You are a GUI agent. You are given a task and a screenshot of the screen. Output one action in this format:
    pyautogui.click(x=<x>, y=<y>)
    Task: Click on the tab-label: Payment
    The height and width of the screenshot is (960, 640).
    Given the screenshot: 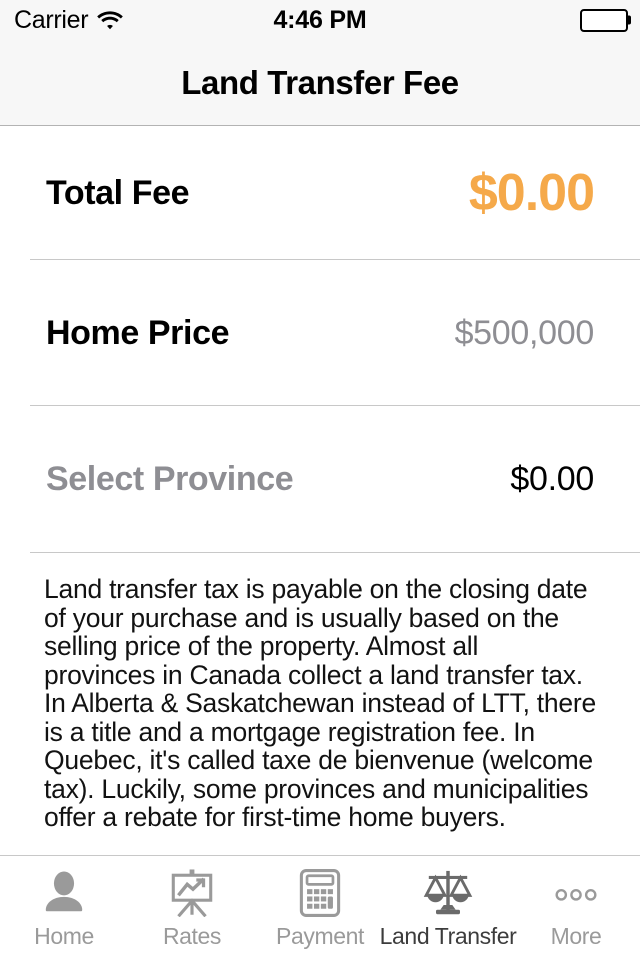 What is the action you would take?
    pyautogui.click(x=320, y=936)
    